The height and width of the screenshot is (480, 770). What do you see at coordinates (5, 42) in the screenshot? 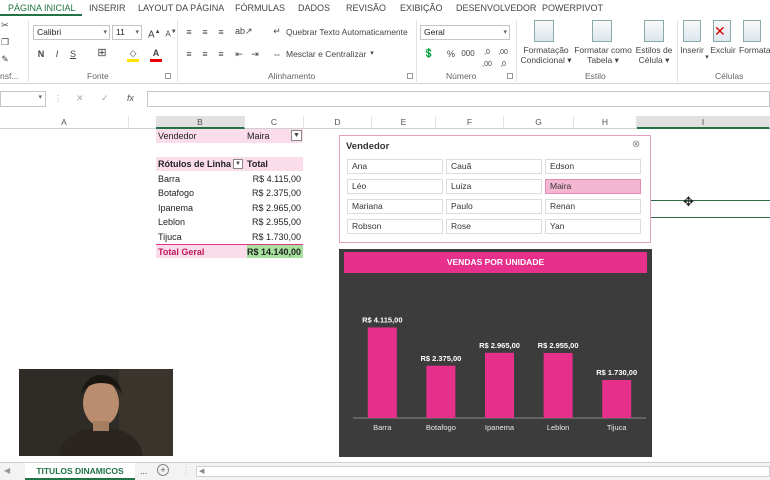
I see `copy-icon: ❐` at bounding box center [5, 42].